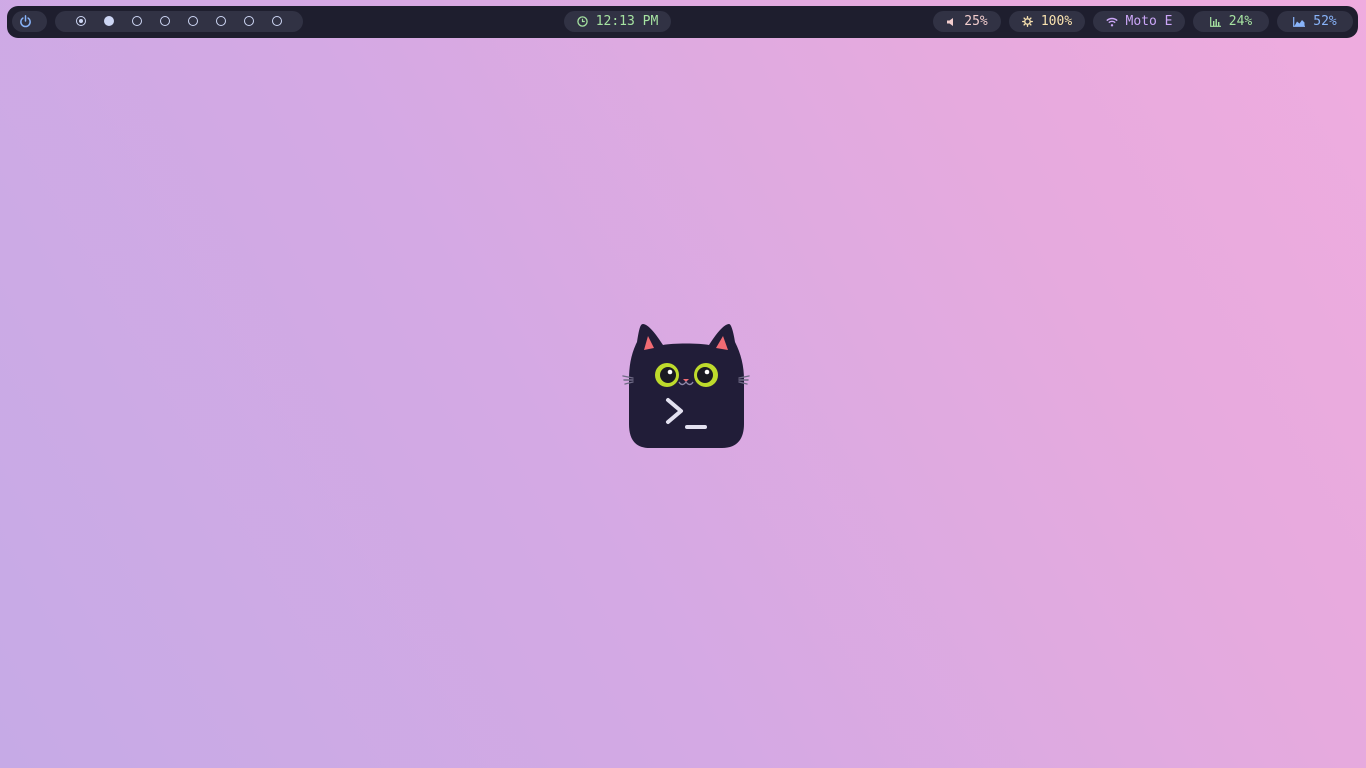 Image resolution: width=1366 pixels, height=768 pixels. What do you see at coordinates (627, 21) in the screenshot?
I see `clock-text: 12:13 PM` at bounding box center [627, 21].